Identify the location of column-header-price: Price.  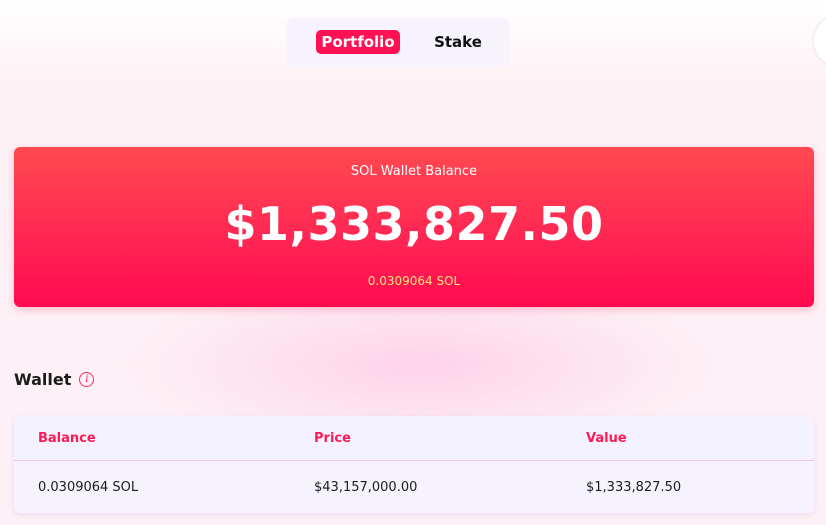
(332, 438).